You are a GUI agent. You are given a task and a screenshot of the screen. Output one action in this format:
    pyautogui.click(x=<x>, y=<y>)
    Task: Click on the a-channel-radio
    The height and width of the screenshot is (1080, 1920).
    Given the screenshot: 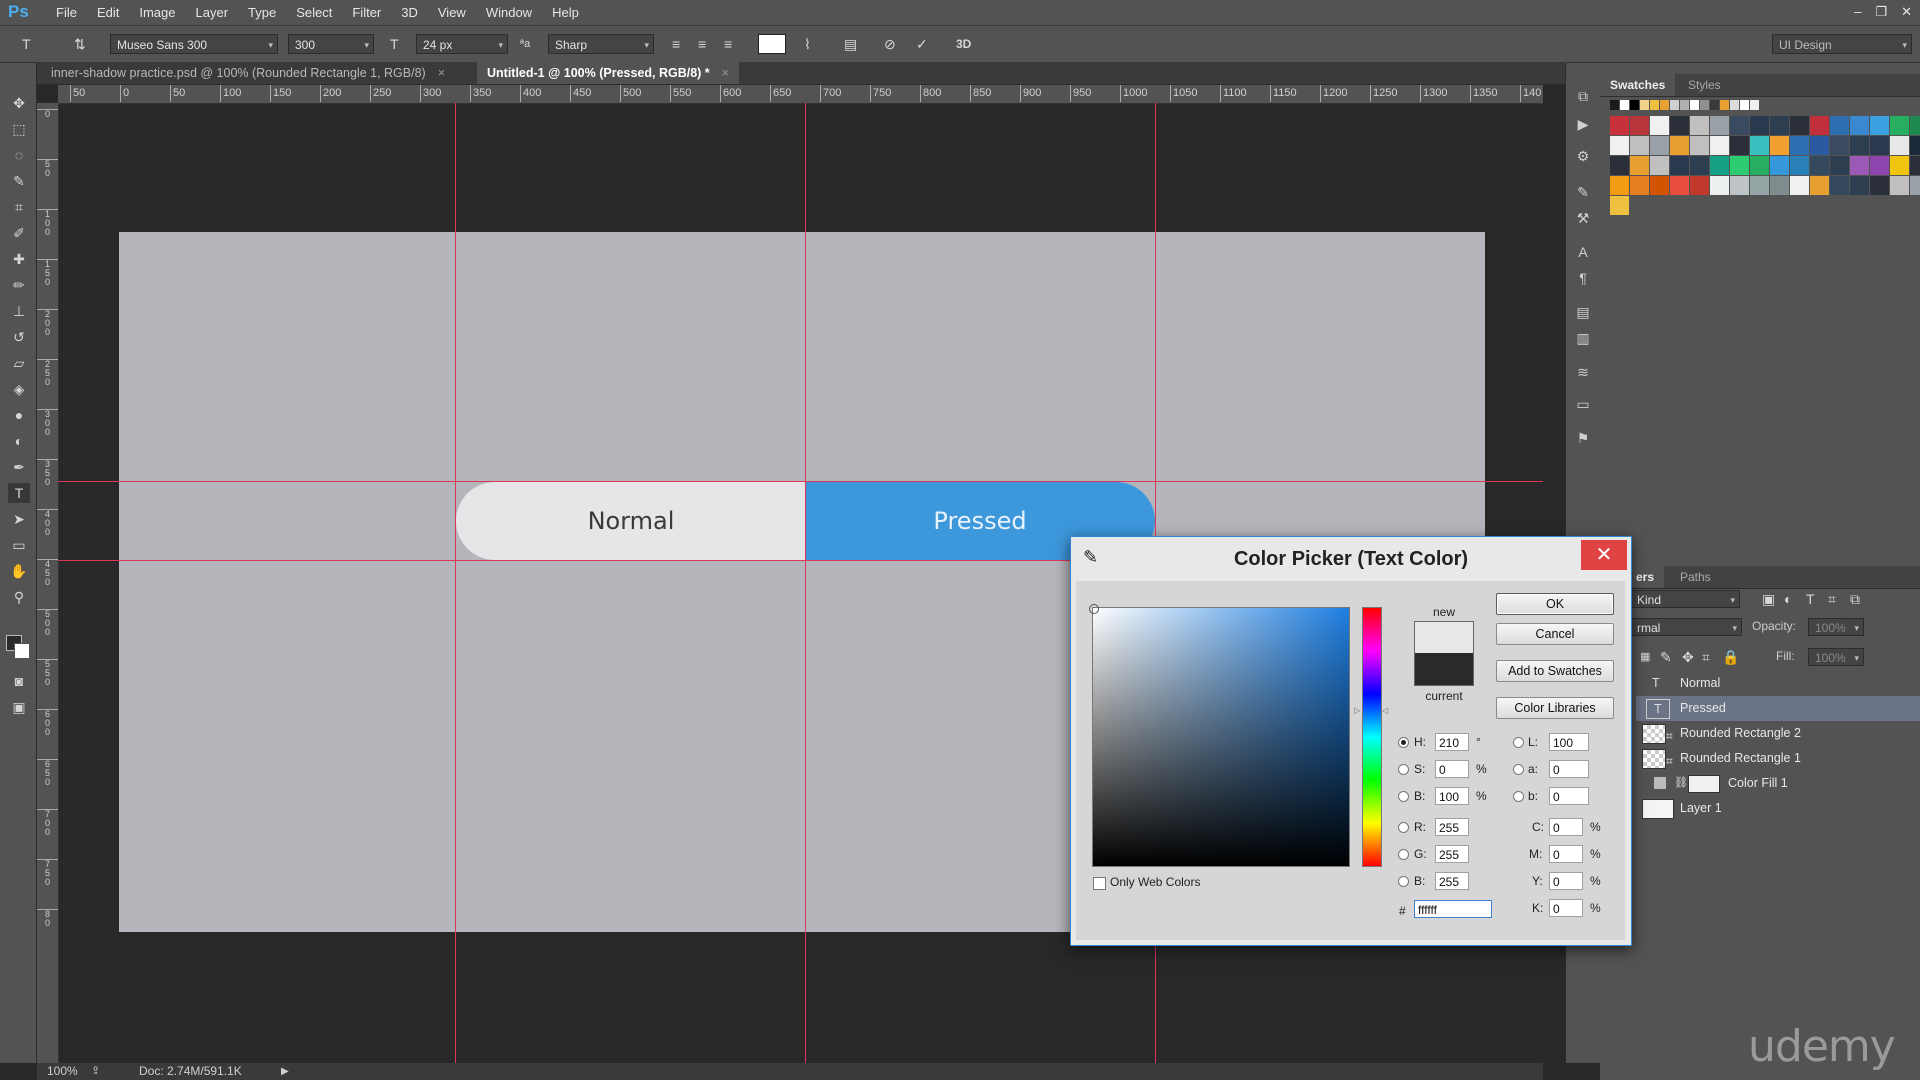 What is the action you would take?
    pyautogui.click(x=1518, y=769)
    